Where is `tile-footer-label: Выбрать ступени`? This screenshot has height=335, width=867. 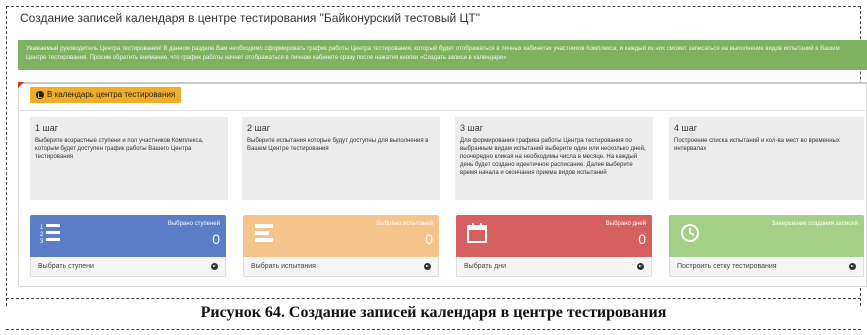
tile-footer-label: Выбрать ступени is located at coordinates (66, 266).